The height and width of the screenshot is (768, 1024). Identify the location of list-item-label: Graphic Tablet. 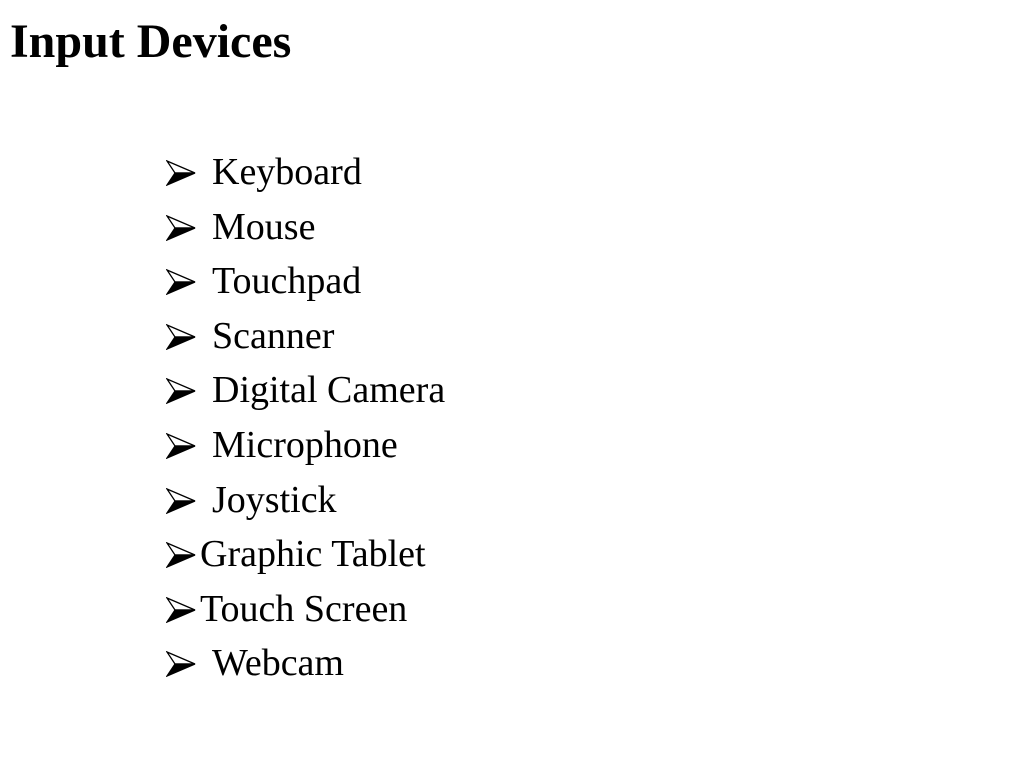
(313, 554).